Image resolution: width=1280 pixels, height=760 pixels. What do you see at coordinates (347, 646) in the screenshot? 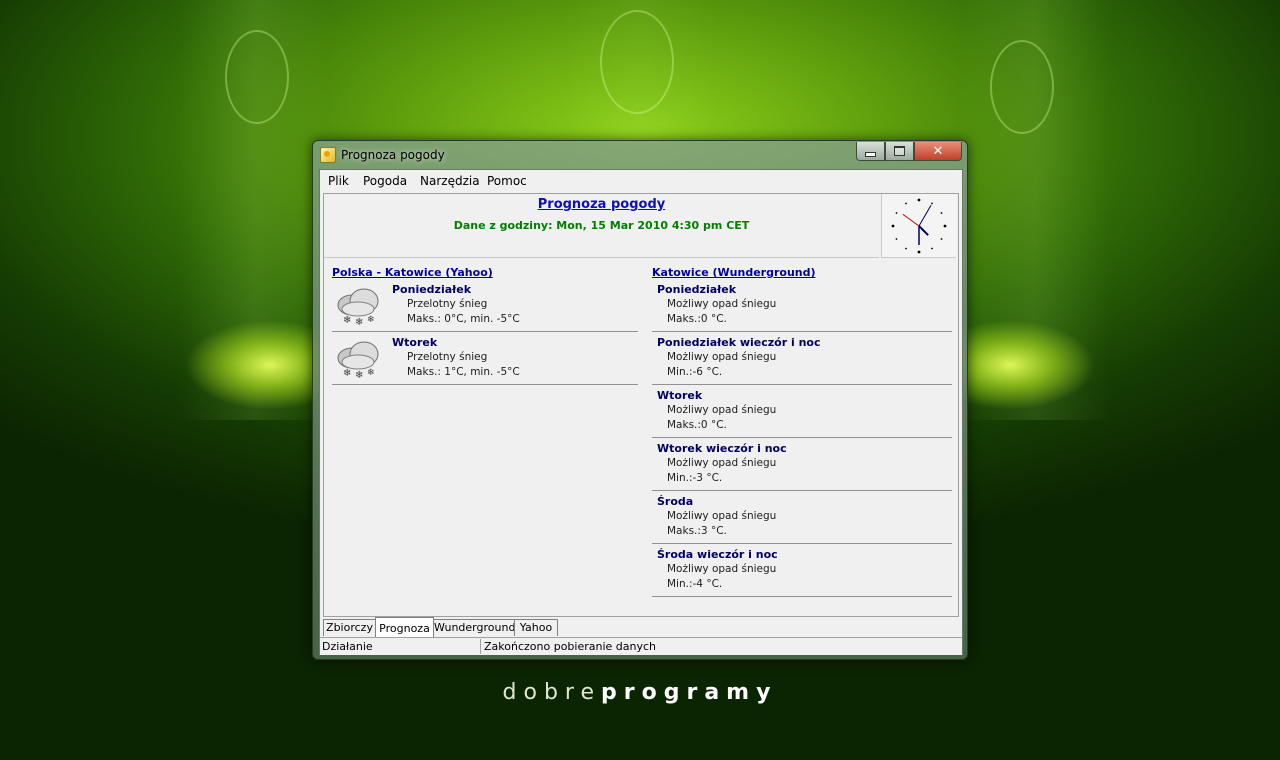
I see `status-left: Działanie` at bounding box center [347, 646].